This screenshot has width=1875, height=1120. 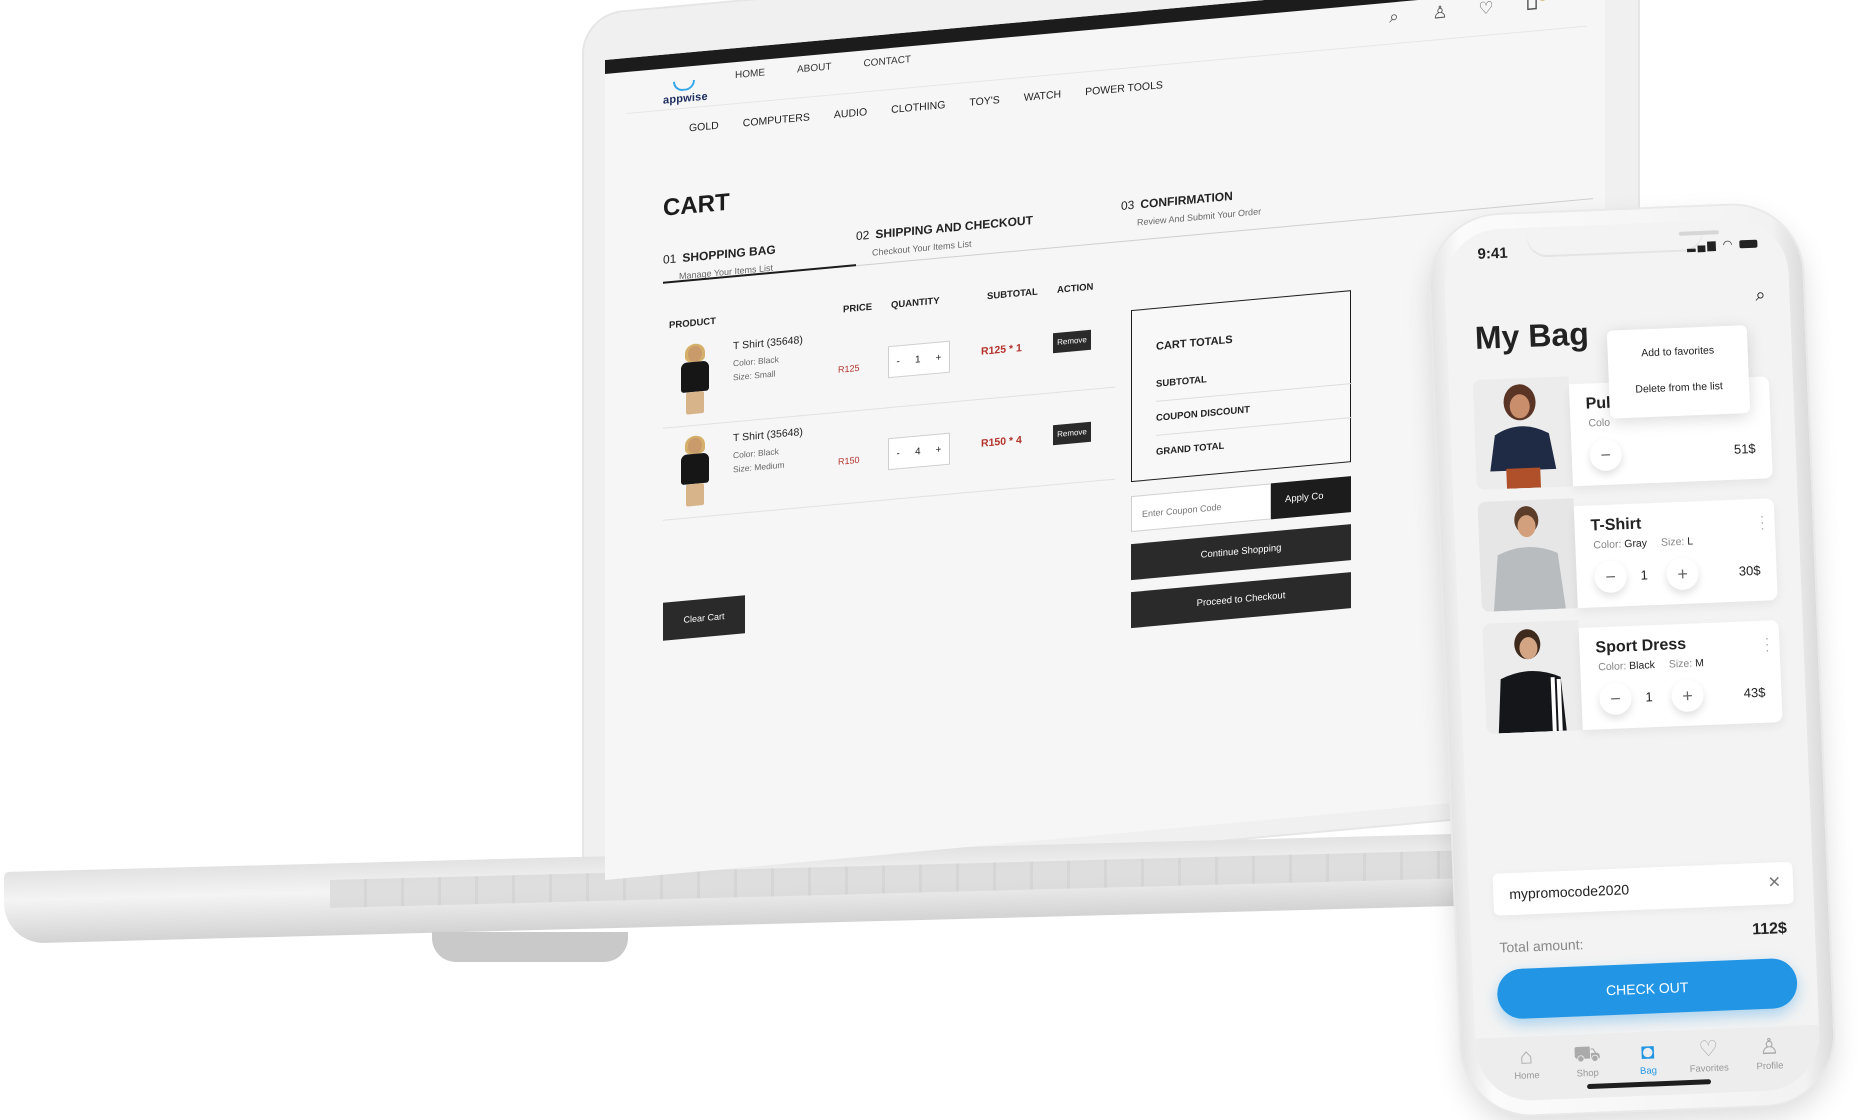 I want to click on tab-label: Shop, so click(x=1588, y=1073).